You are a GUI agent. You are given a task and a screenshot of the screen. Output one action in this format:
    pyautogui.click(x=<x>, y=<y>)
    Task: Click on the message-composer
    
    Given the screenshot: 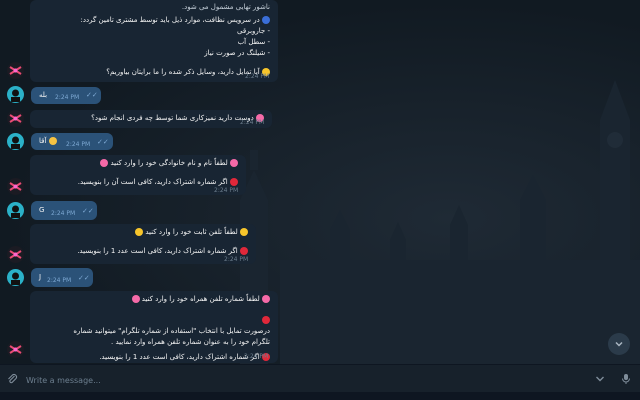 What is the action you would take?
    pyautogui.click(x=320, y=378)
    